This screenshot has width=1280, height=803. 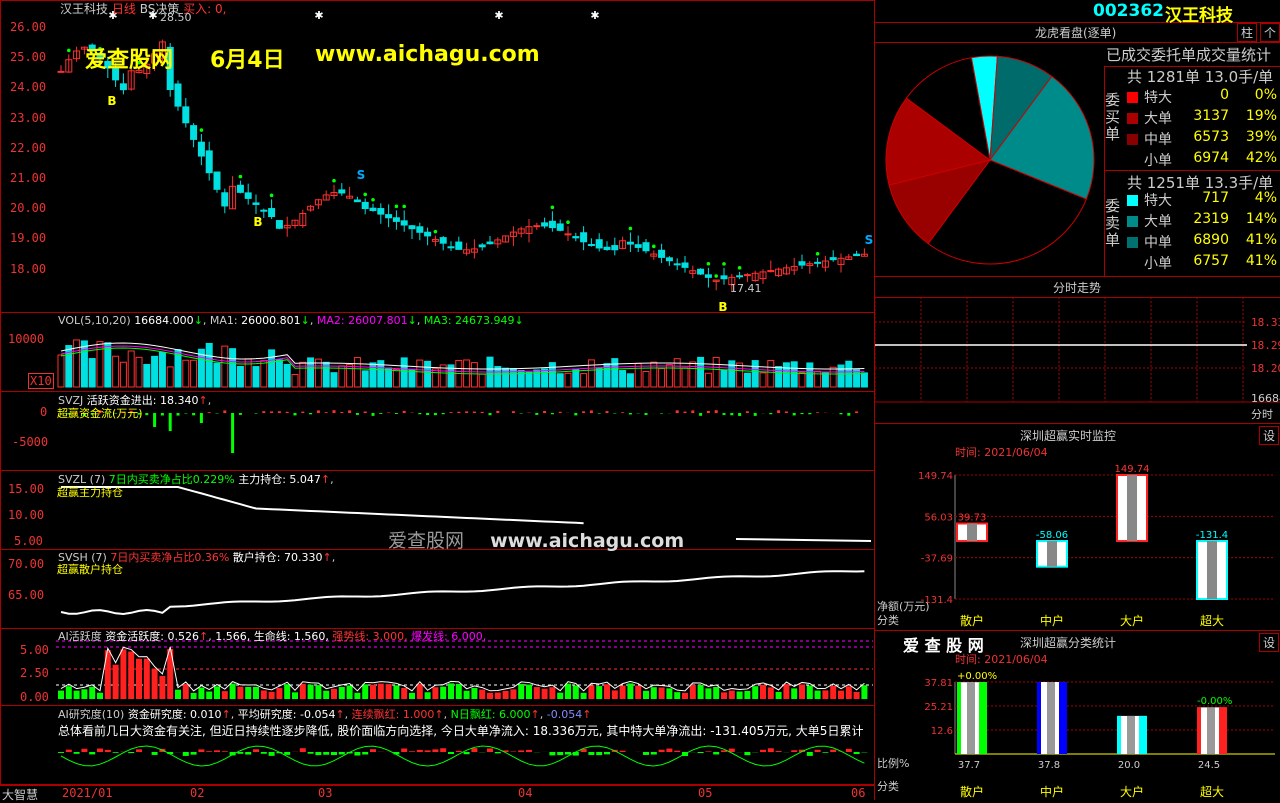 What do you see at coordinates (257, 222) in the screenshot?
I see `b-signal: B` at bounding box center [257, 222].